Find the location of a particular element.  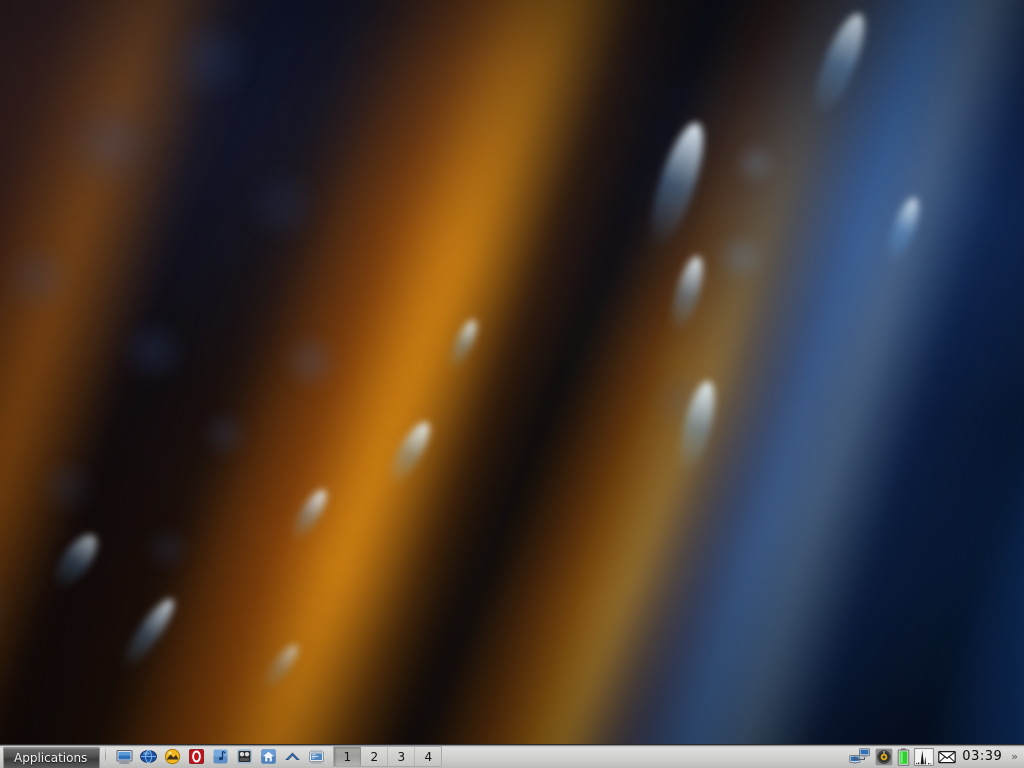

workspace-button-3: 3 is located at coordinates (402, 756).